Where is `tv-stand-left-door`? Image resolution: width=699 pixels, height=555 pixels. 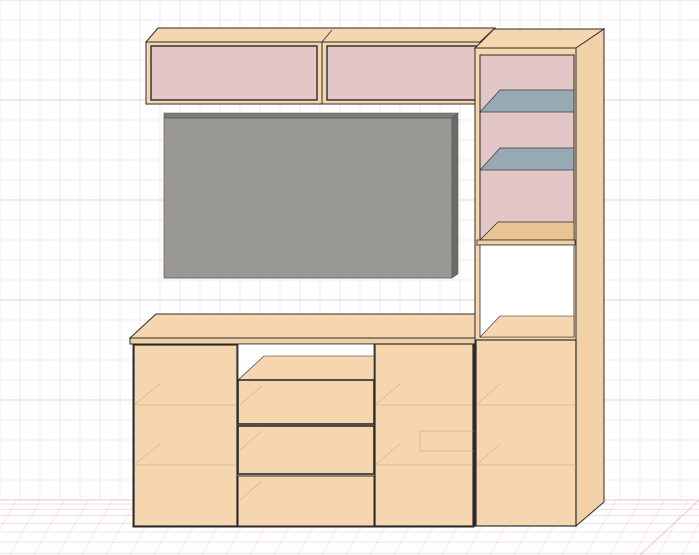 tv-stand-left-door is located at coordinates (185, 435).